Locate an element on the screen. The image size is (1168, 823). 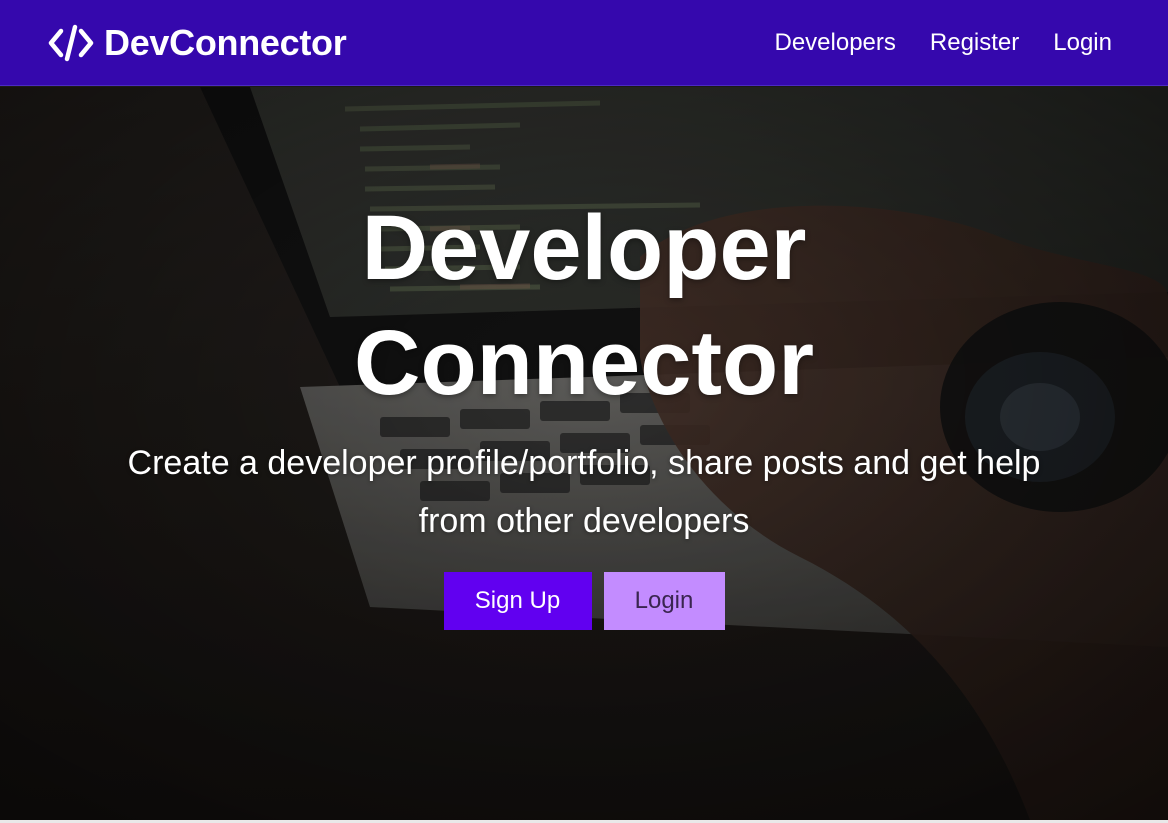
code-brackets-icon is located at coordinates (71, 42).